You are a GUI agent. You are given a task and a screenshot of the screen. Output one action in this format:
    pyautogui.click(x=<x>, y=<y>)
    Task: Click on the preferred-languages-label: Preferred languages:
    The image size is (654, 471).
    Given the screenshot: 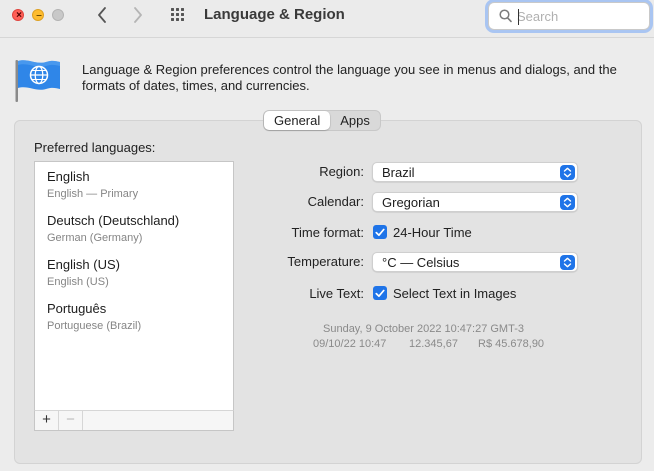 What is the action you would take?
    pyautogui.click(x=95, y=147)
    